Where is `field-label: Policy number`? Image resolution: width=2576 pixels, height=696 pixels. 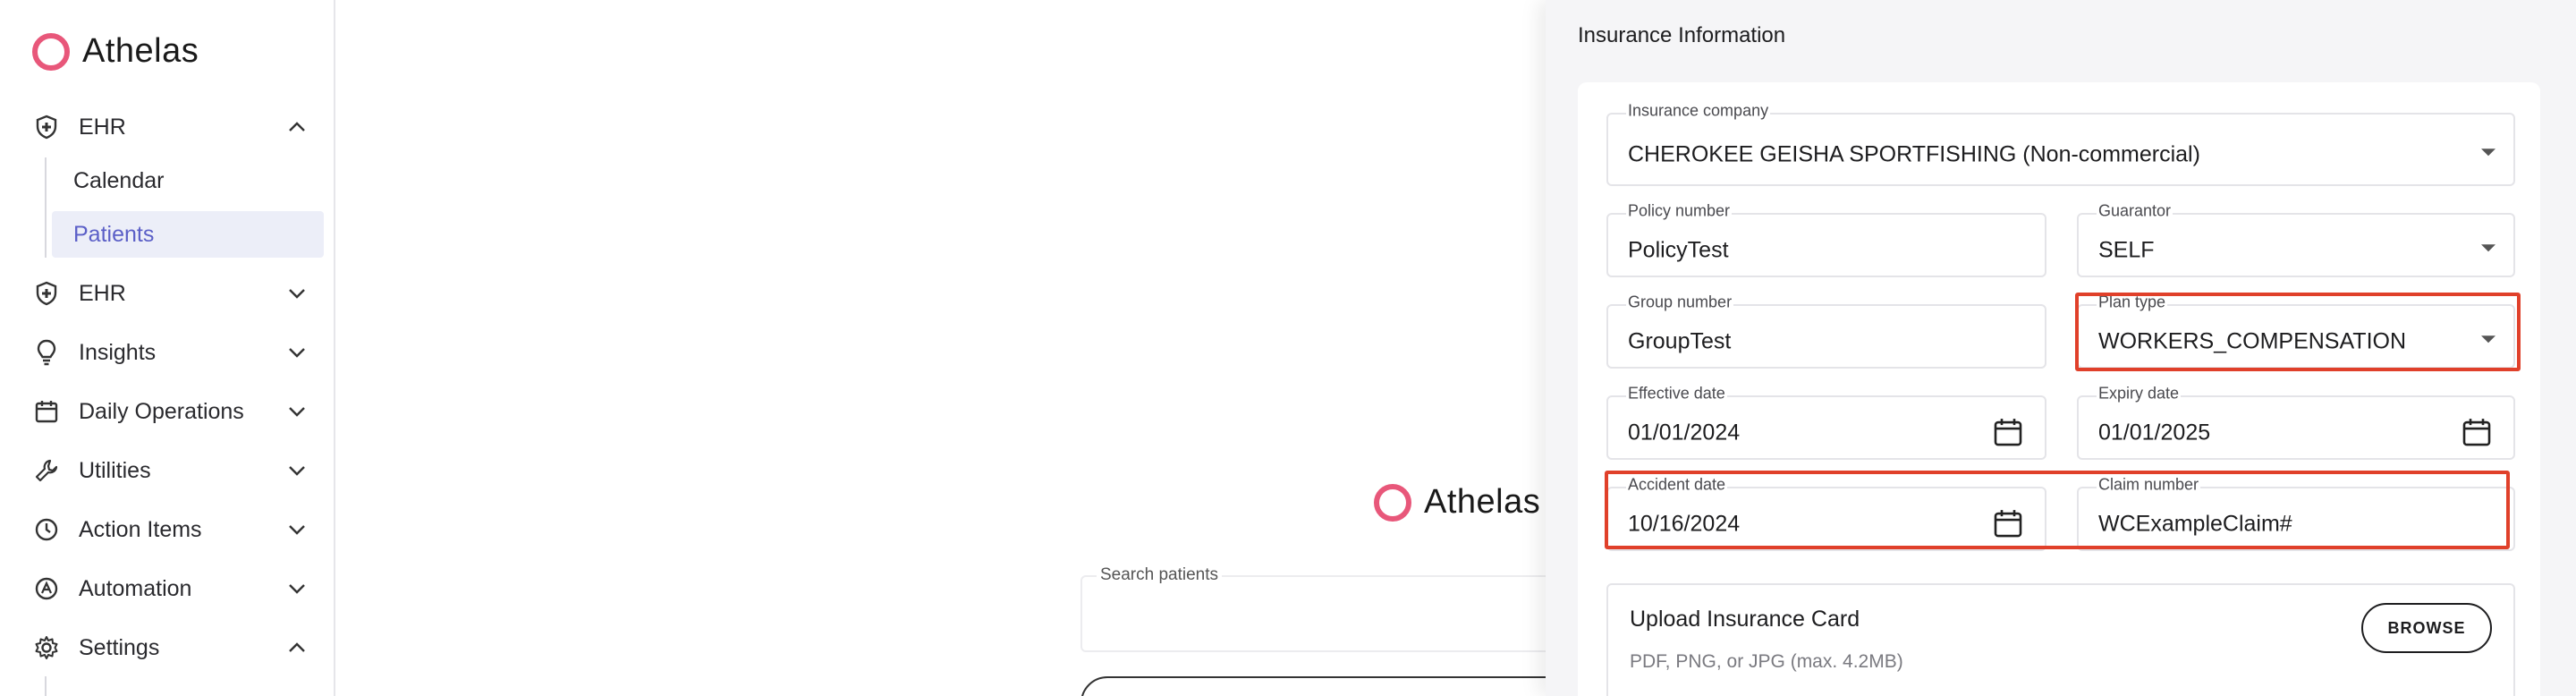
field-label: Policy number is located at coordinates (1679, 211).